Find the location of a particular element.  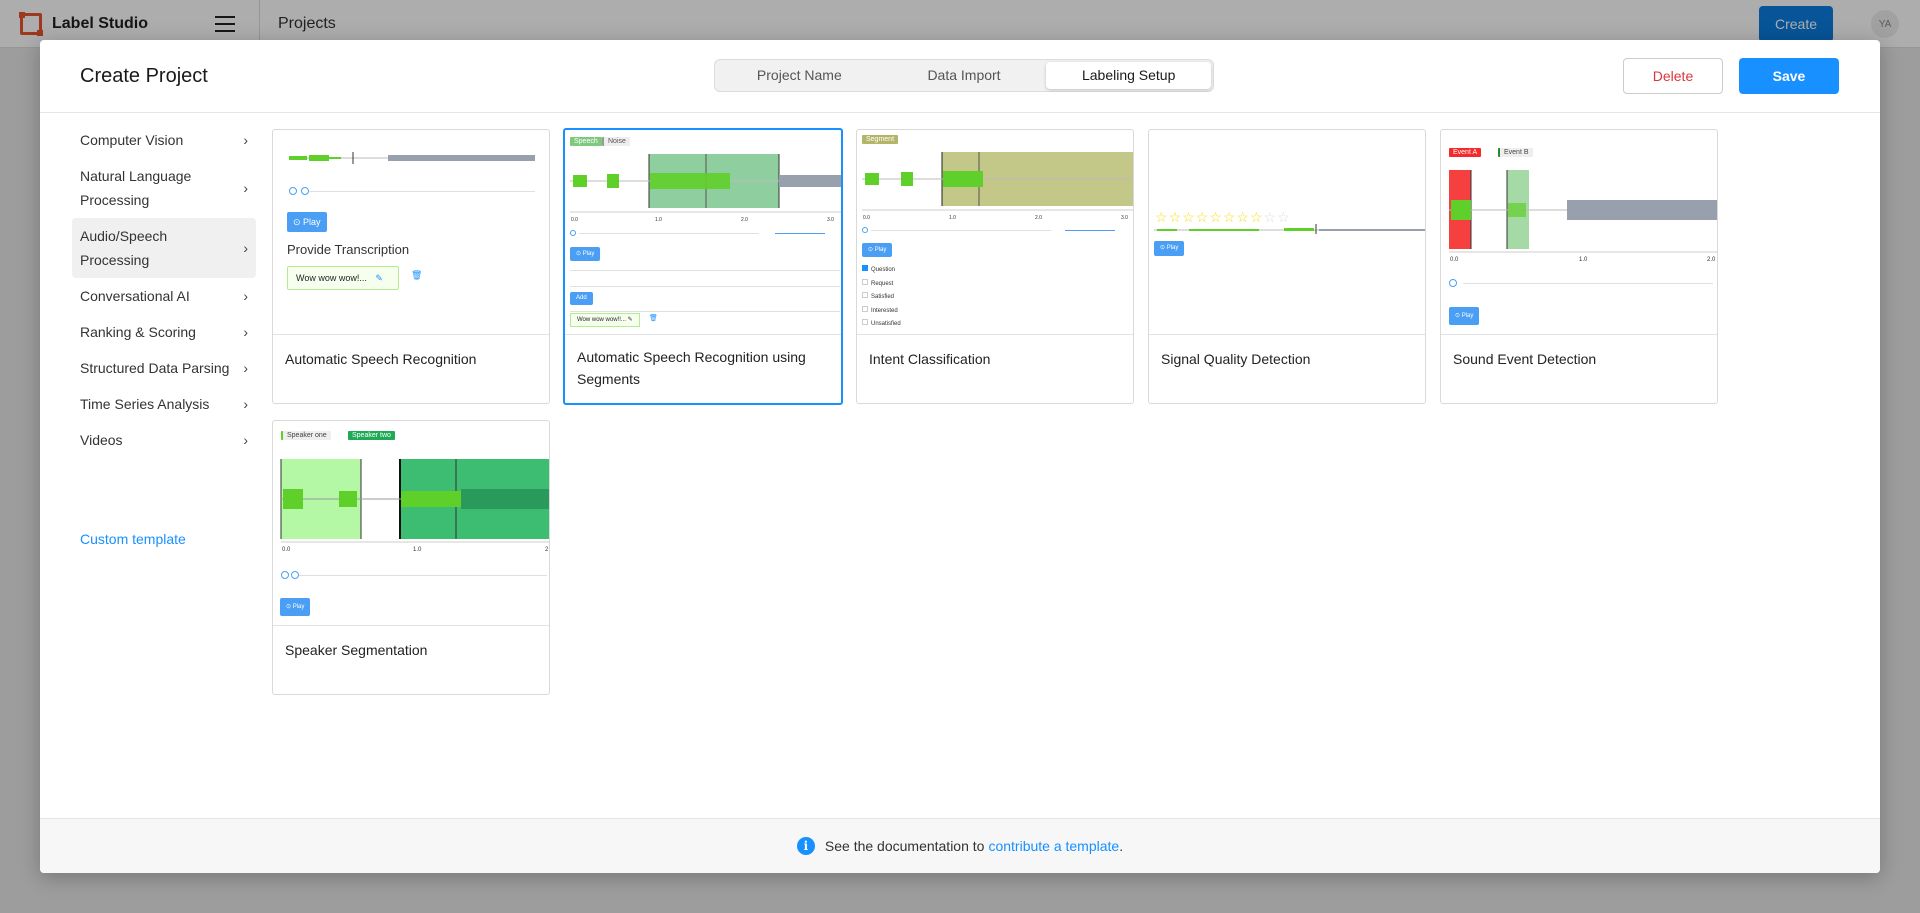

transcription-text-region: Wow wow wow!!... ✎ is located at coordinates (605, 320).